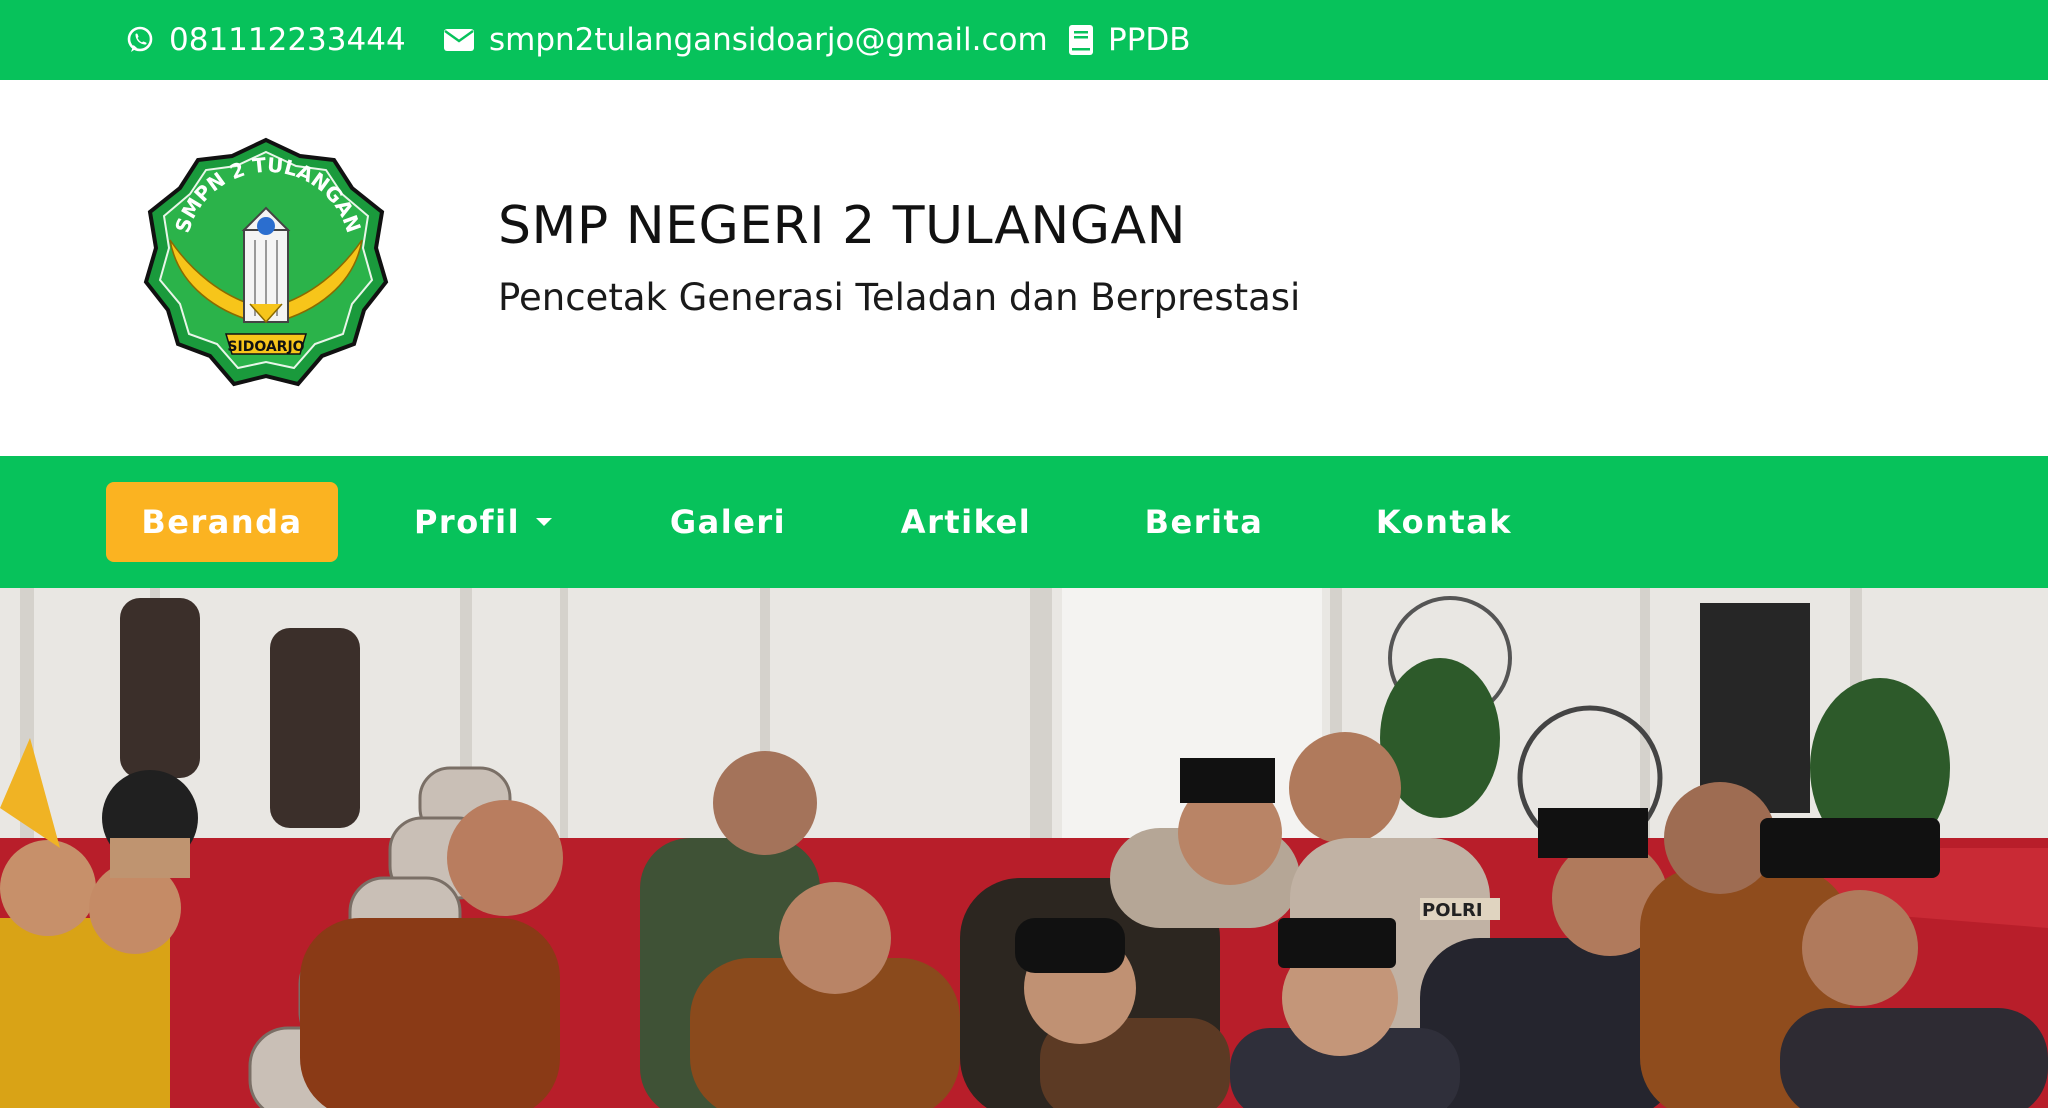 The image size is (2048, 1108). I want to click on nav-item-galeri: Galeri, so click(728, 522).